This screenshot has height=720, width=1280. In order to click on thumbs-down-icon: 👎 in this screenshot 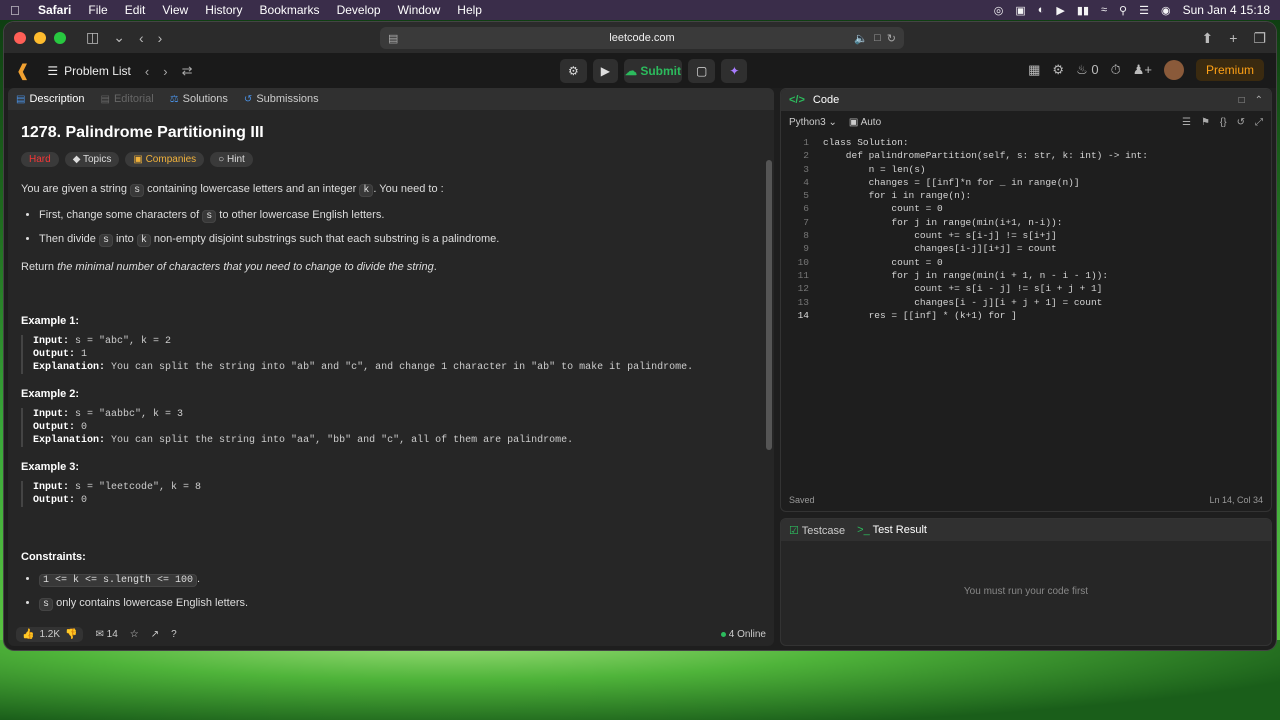, I will do `click(71, 634)`.